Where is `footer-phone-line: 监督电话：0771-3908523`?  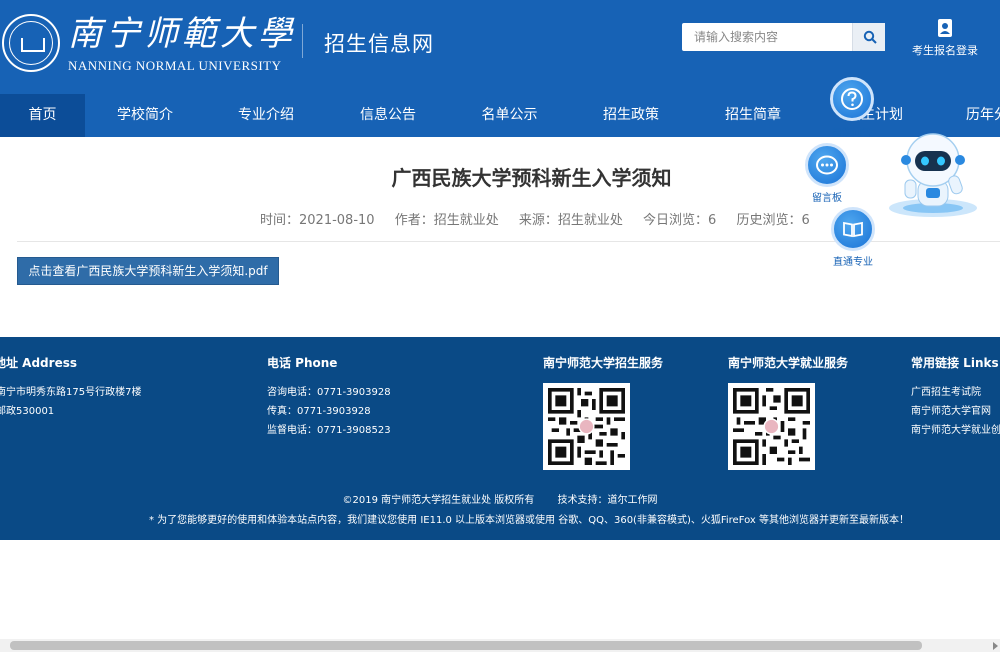 footer-phone-line: 监督电话：0771-3908523 is located at coordinates (329, 430).